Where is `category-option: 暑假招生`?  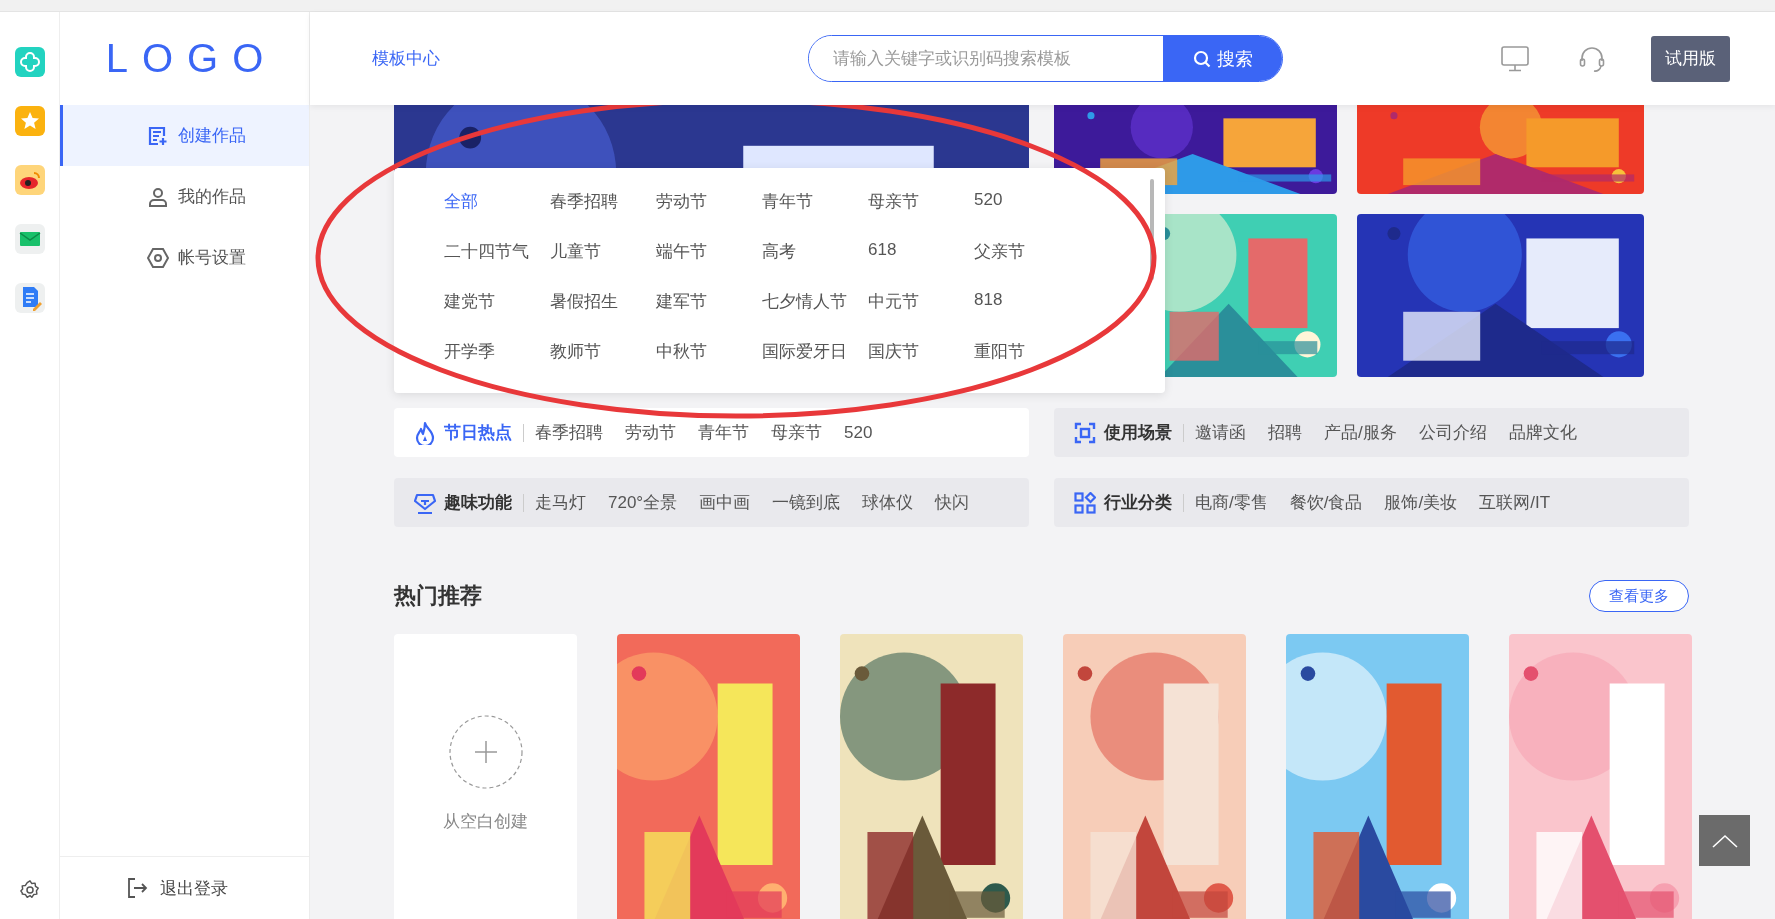
category-option: 暑假招生 is located at coordinates (584, 301).